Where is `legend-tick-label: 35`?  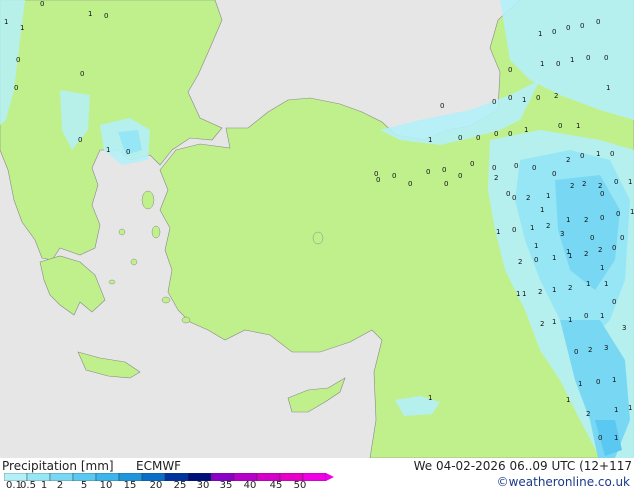 legend-tick-label: 35 is located at coordinates (226, 485).